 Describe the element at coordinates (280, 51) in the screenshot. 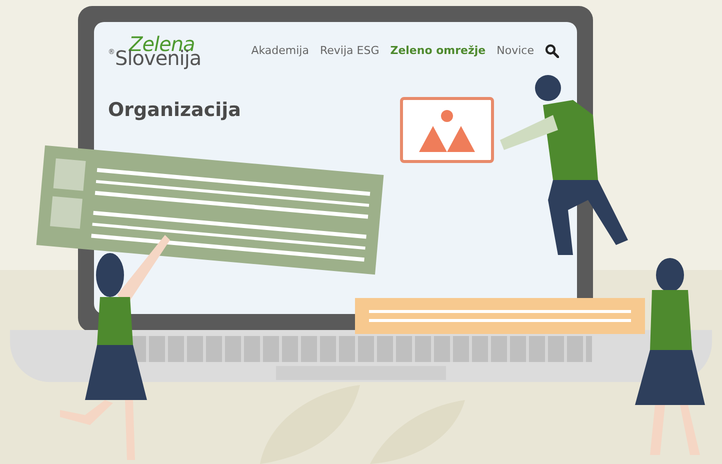

I see `nav-link: Akademija` at that location.